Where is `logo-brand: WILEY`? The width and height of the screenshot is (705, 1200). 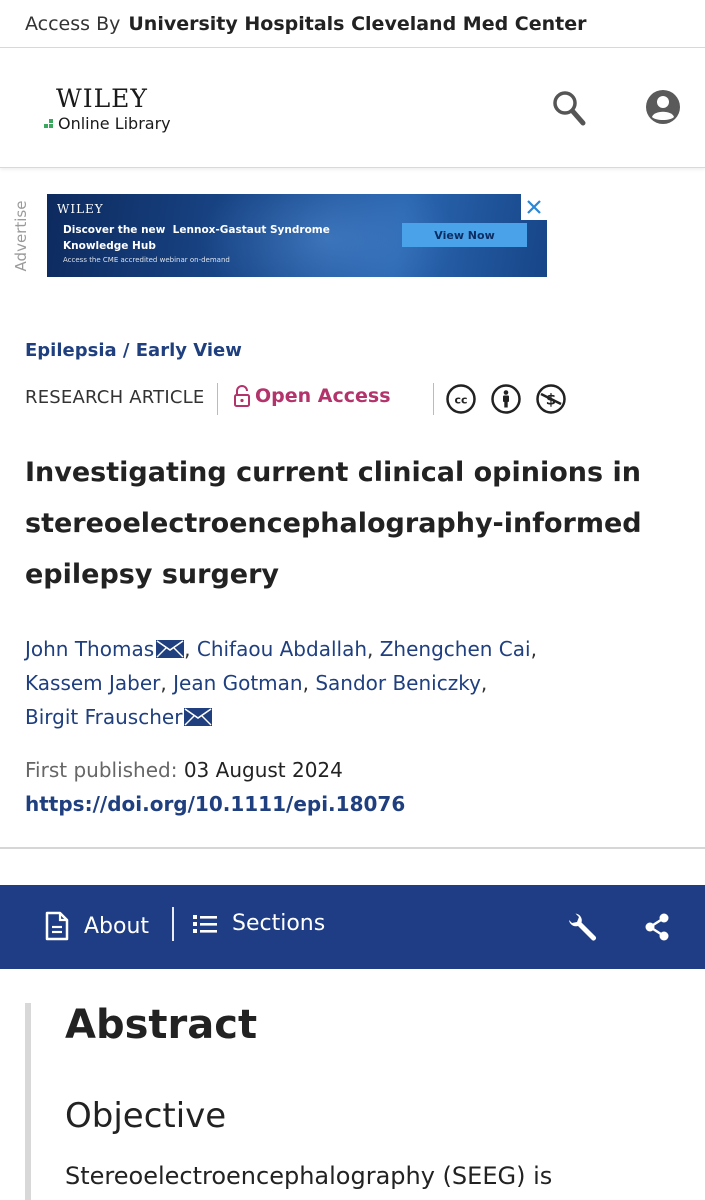
logo-brand: WILEY is located at coordinates (102, 98).